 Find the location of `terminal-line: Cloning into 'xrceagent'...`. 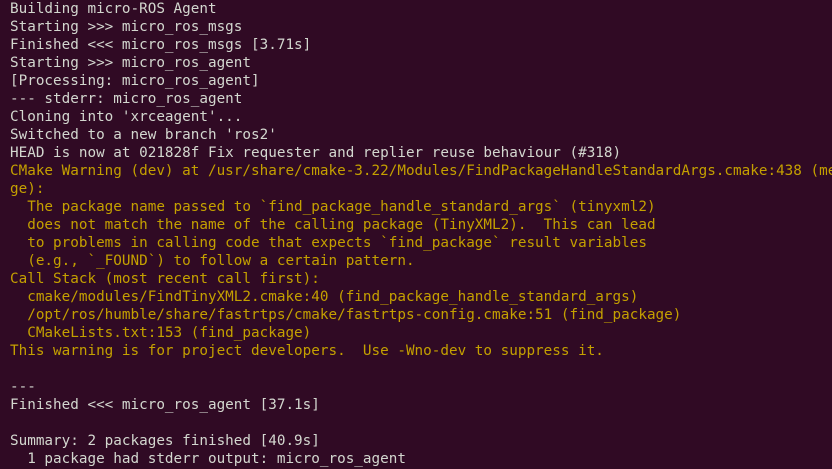

terminal-line: Cloning into 'xrceagent'... is located at coordinates (126, 117).